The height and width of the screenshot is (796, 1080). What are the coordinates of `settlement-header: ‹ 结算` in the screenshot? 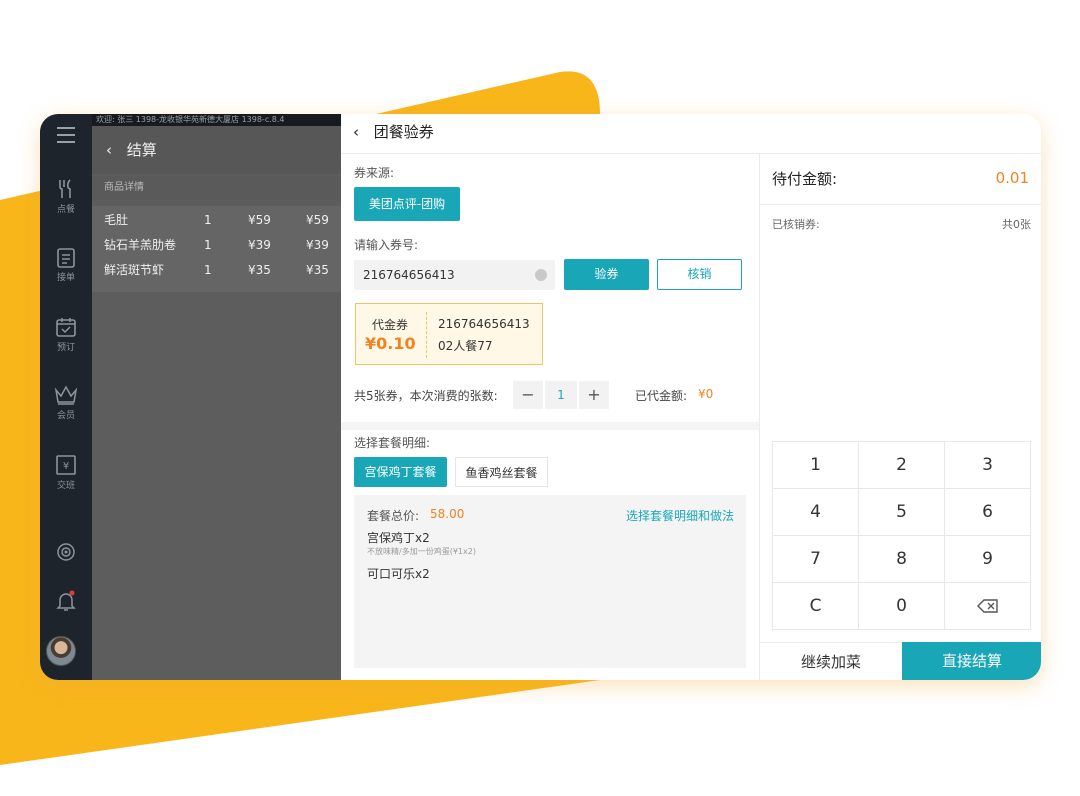 It's located at (216, 150).